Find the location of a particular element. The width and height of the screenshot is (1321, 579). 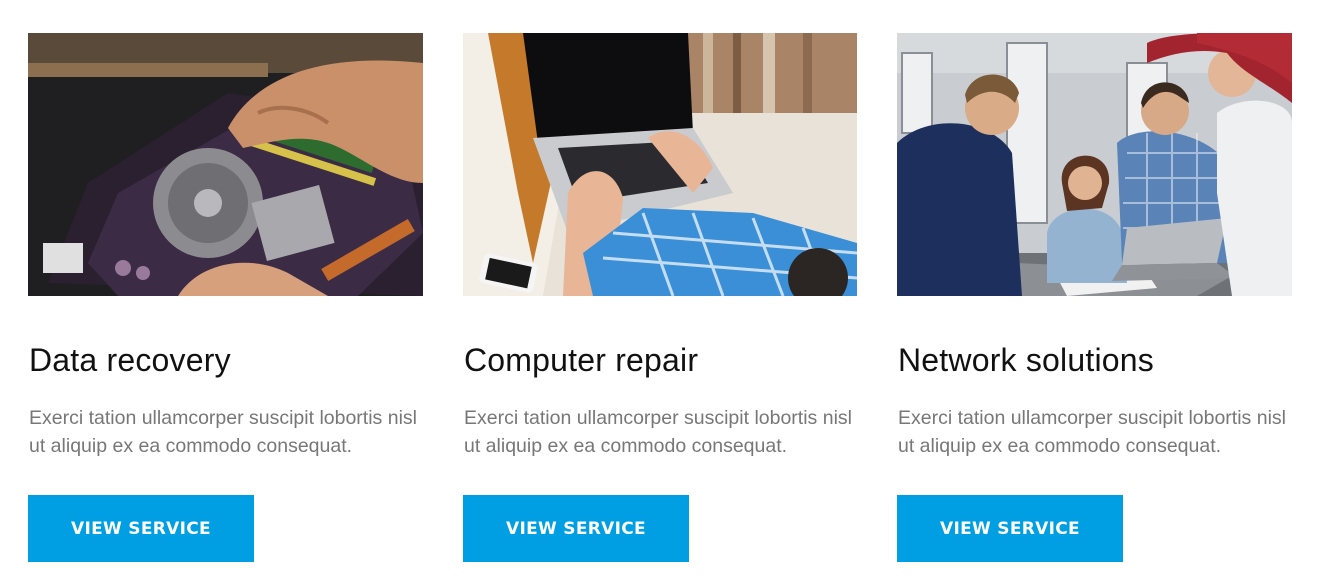

service-title: Data recovery is located at coordinates (130, 360).